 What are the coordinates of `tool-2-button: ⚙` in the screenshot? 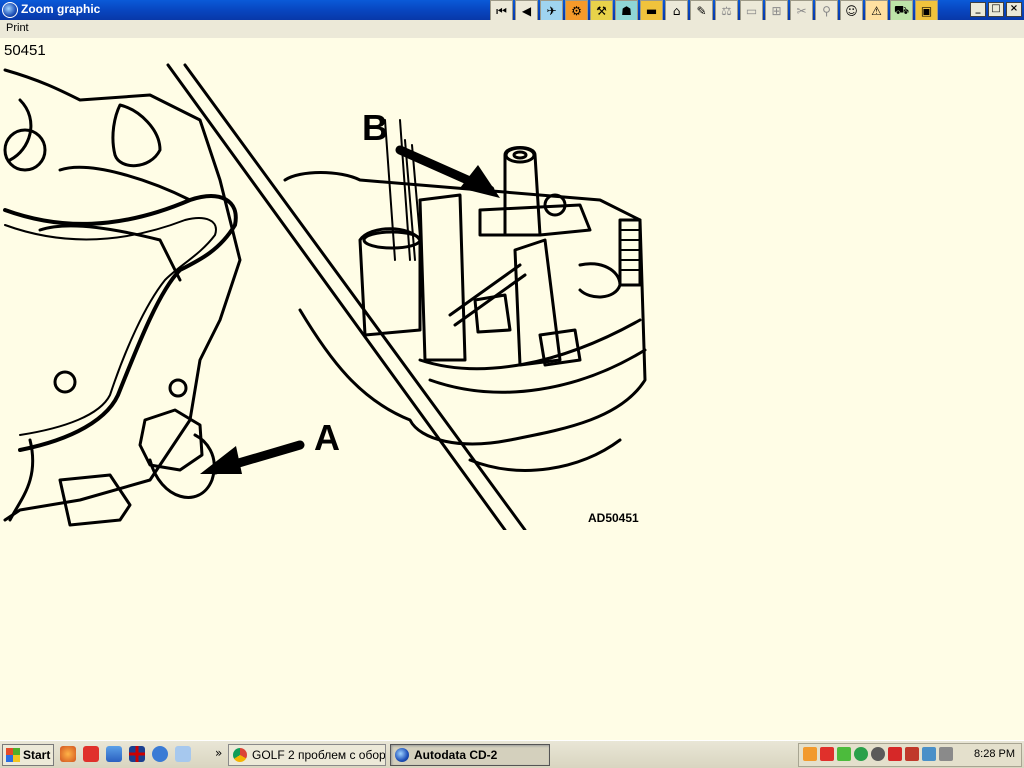 It's located at (576, 11).